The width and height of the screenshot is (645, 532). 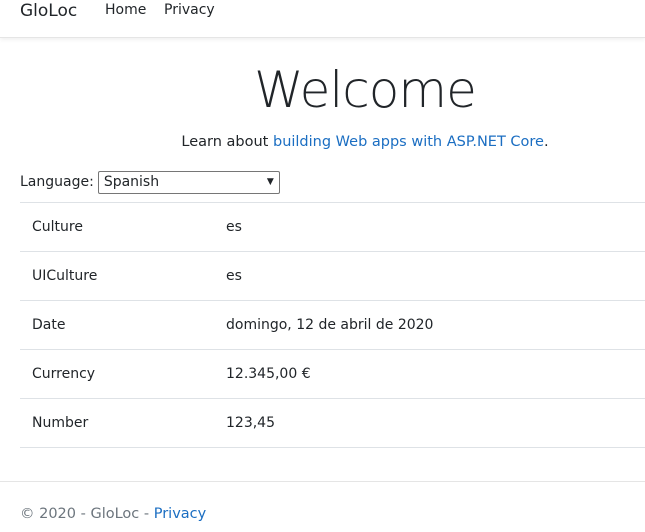 What do you see at coordinates (125, 10) in the screenshot?
I see `nav-home-link: Home` at bounding box center [125, 10].